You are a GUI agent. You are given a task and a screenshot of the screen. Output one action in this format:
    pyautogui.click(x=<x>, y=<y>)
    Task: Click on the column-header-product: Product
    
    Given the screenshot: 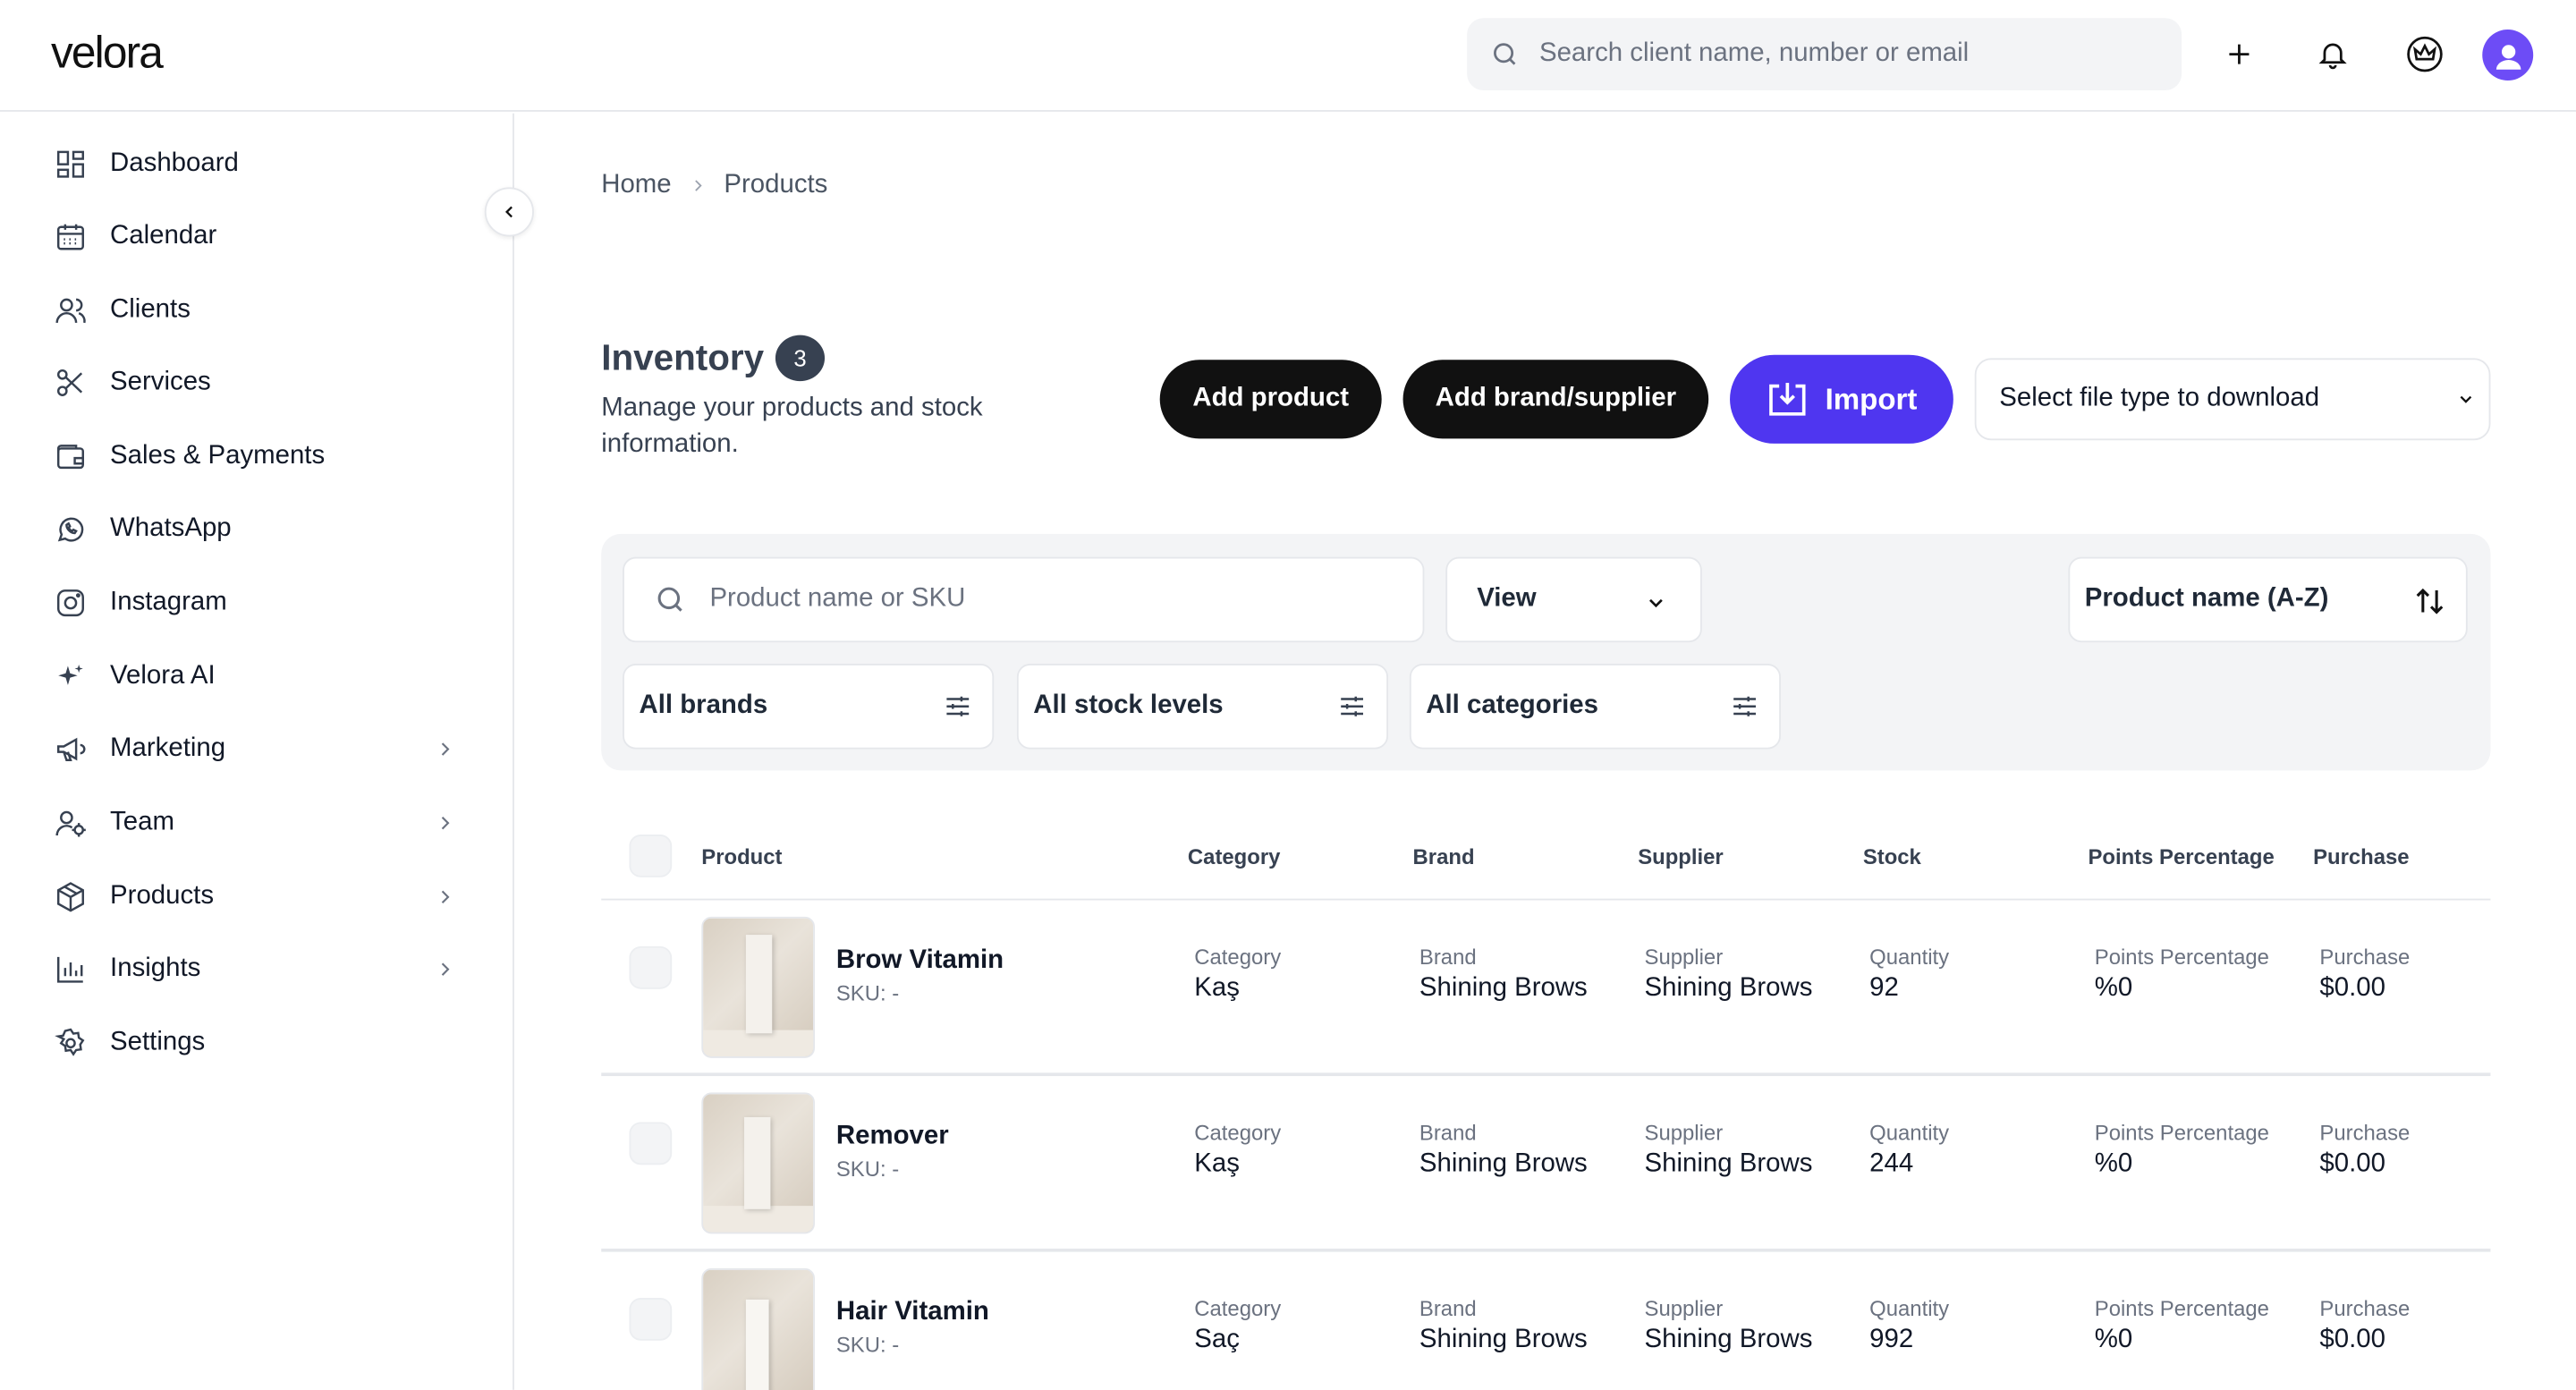 What is the action you would take?
    pyautogui.click(x=741, y=856)
    